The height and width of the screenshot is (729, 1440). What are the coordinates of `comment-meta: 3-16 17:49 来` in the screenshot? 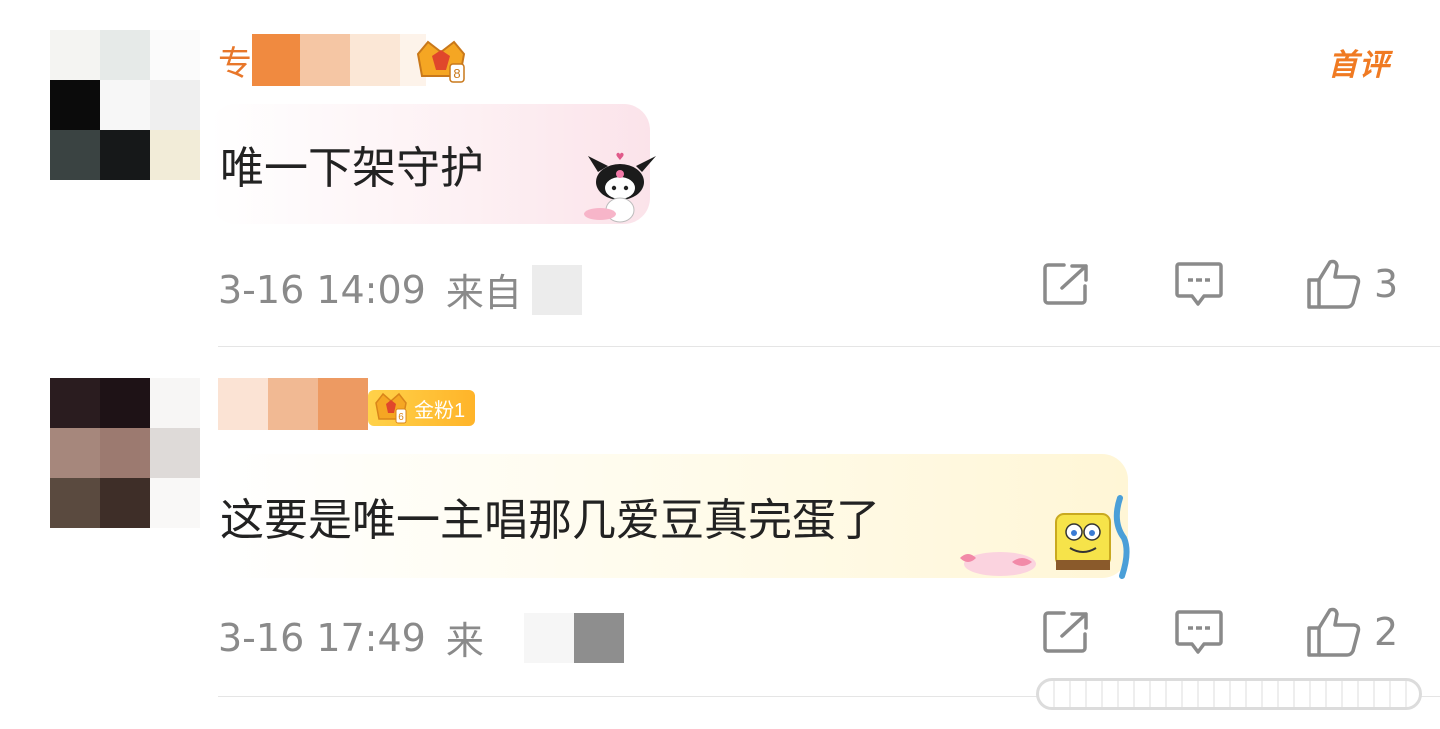 It's located at (421, 637).